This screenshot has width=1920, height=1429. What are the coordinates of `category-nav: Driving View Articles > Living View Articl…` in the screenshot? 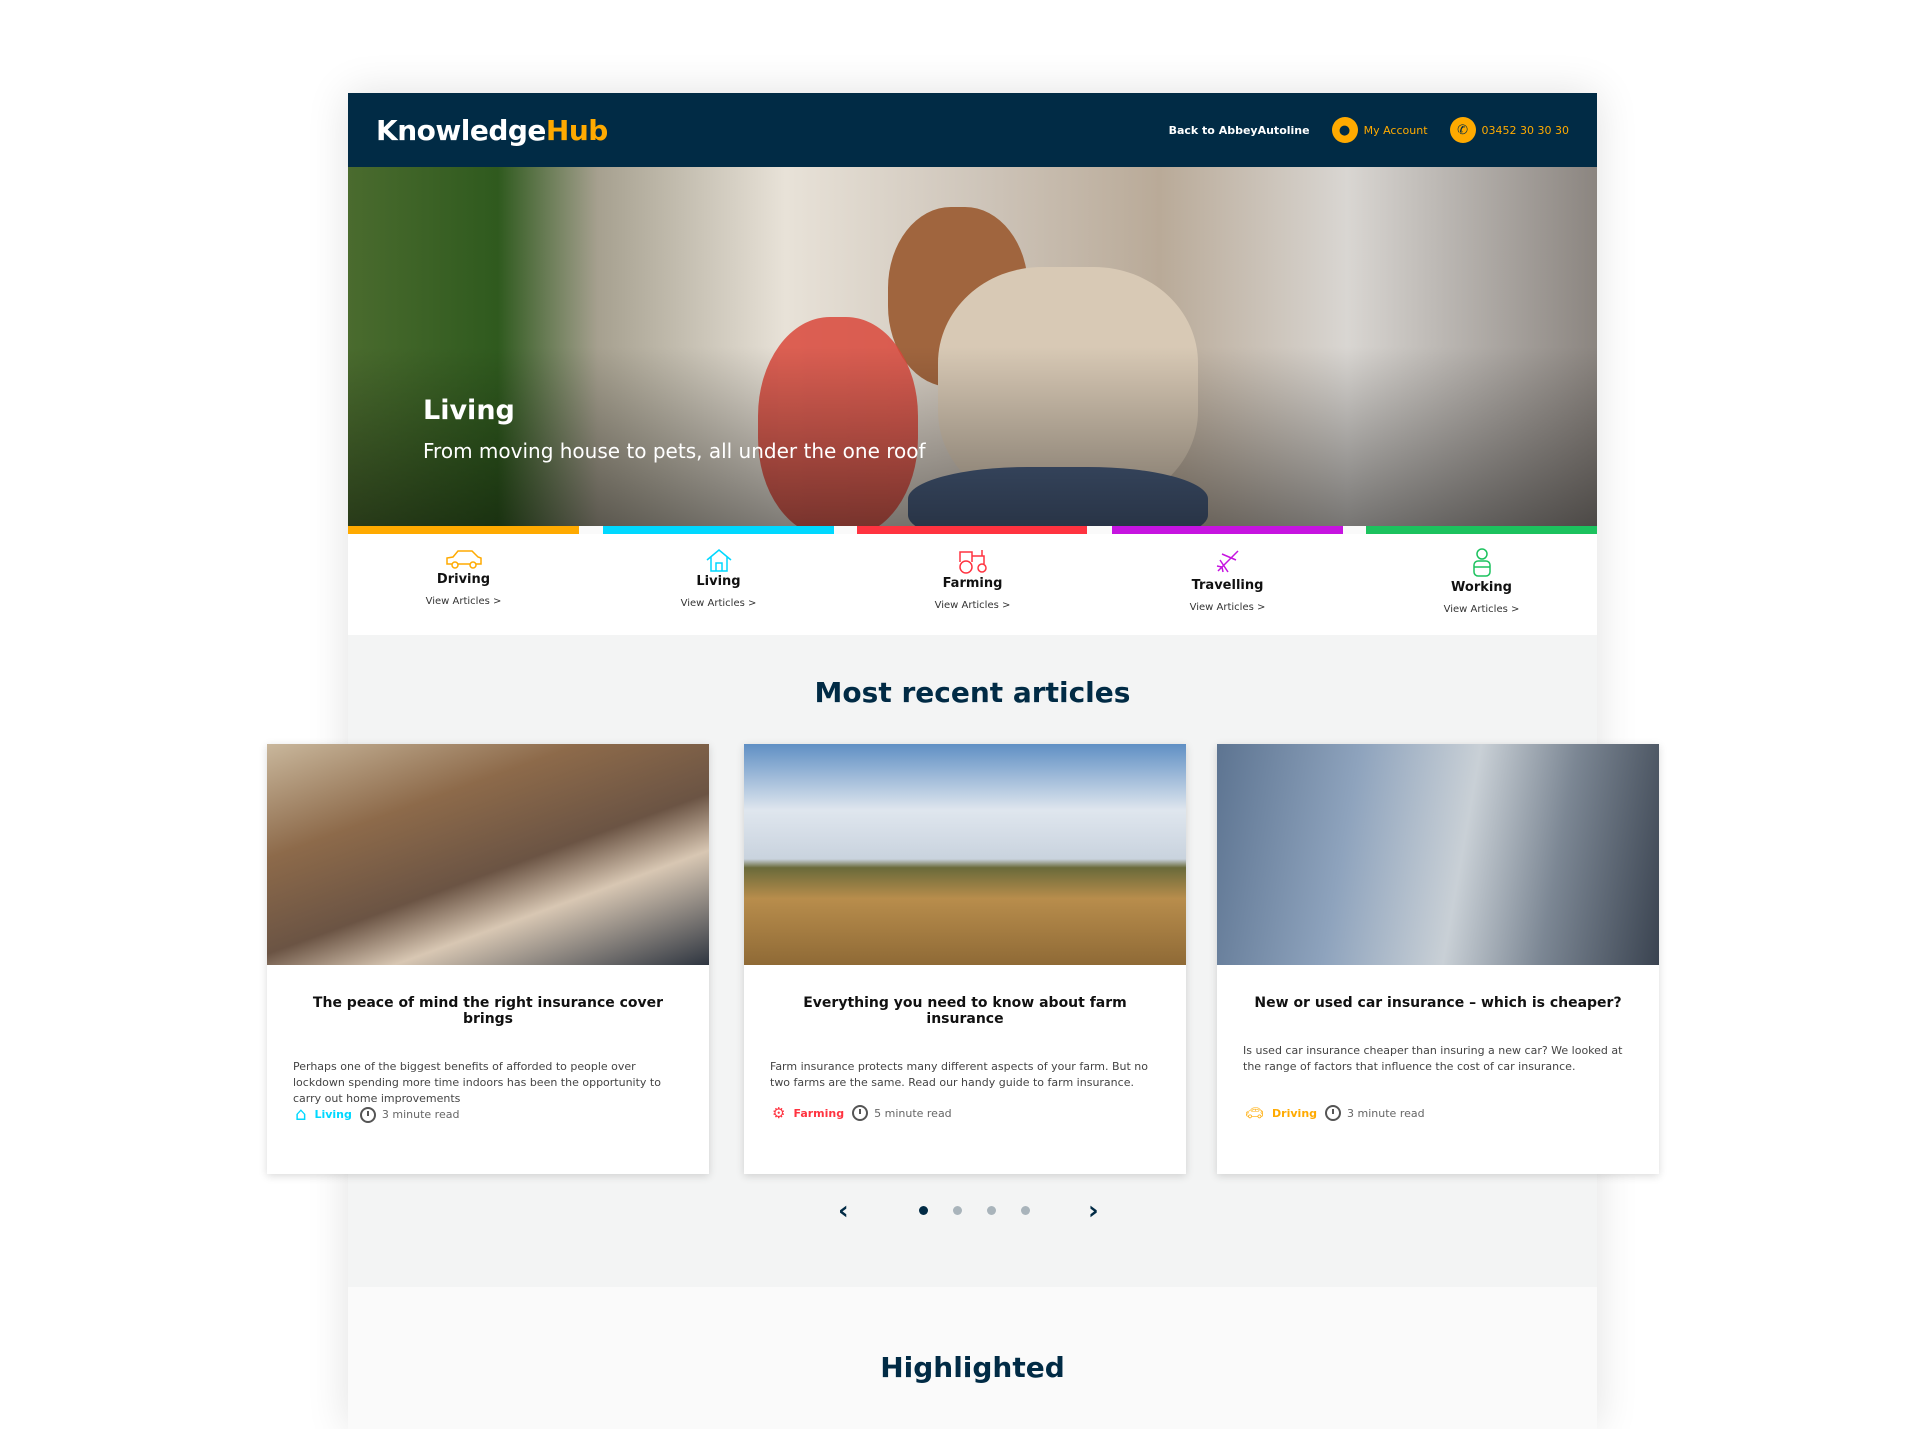 It's located at (972, 584).